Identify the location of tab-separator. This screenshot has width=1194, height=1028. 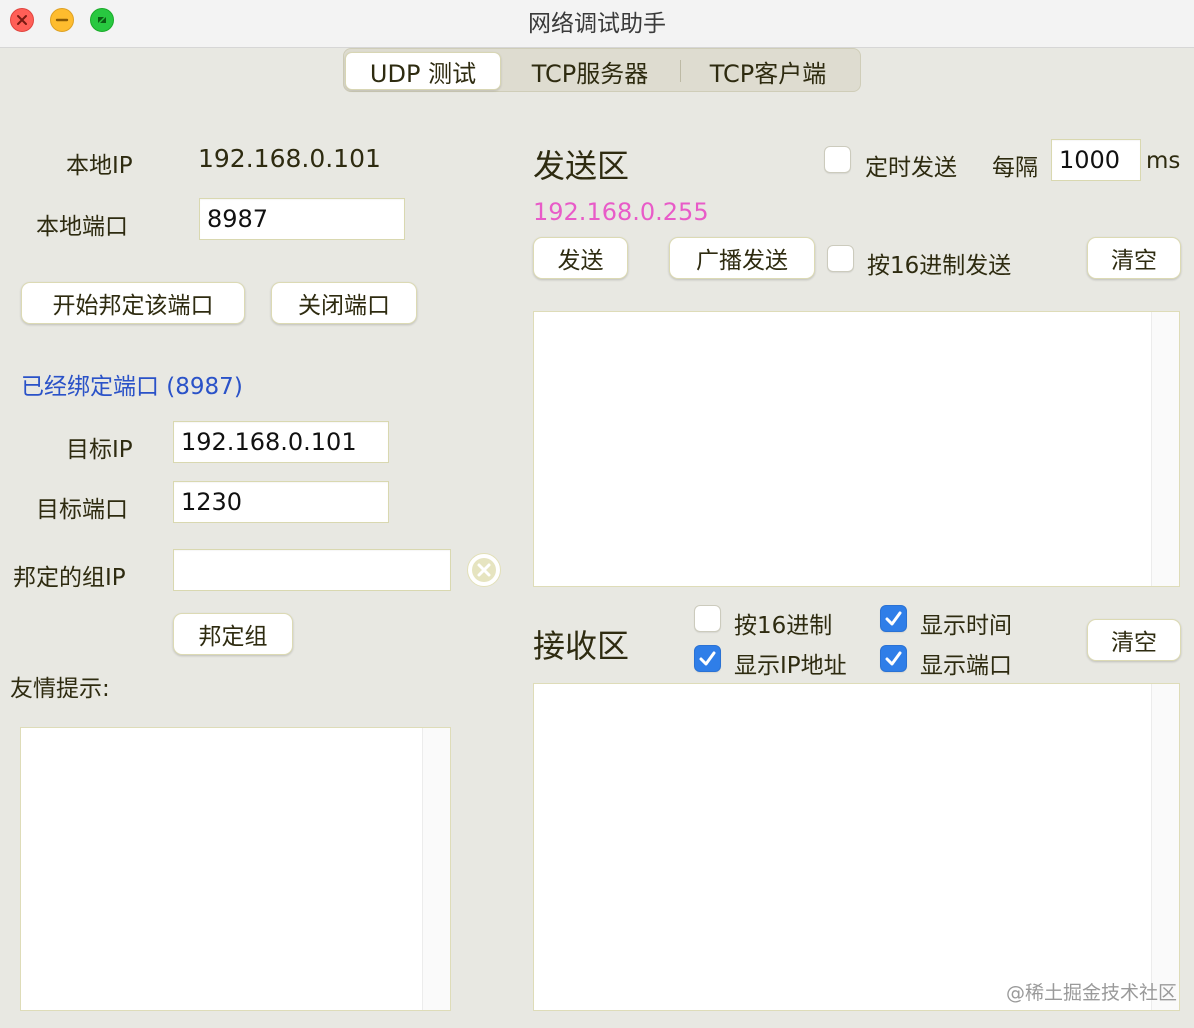
(680, 71).